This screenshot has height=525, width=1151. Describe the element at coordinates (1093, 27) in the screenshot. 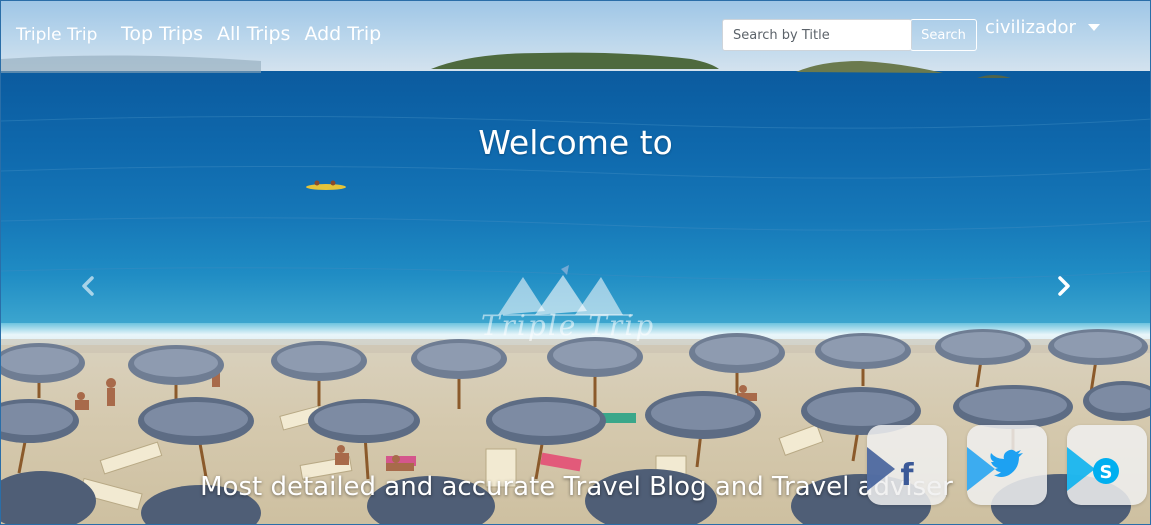

I see `caret-down-icon` at that location.